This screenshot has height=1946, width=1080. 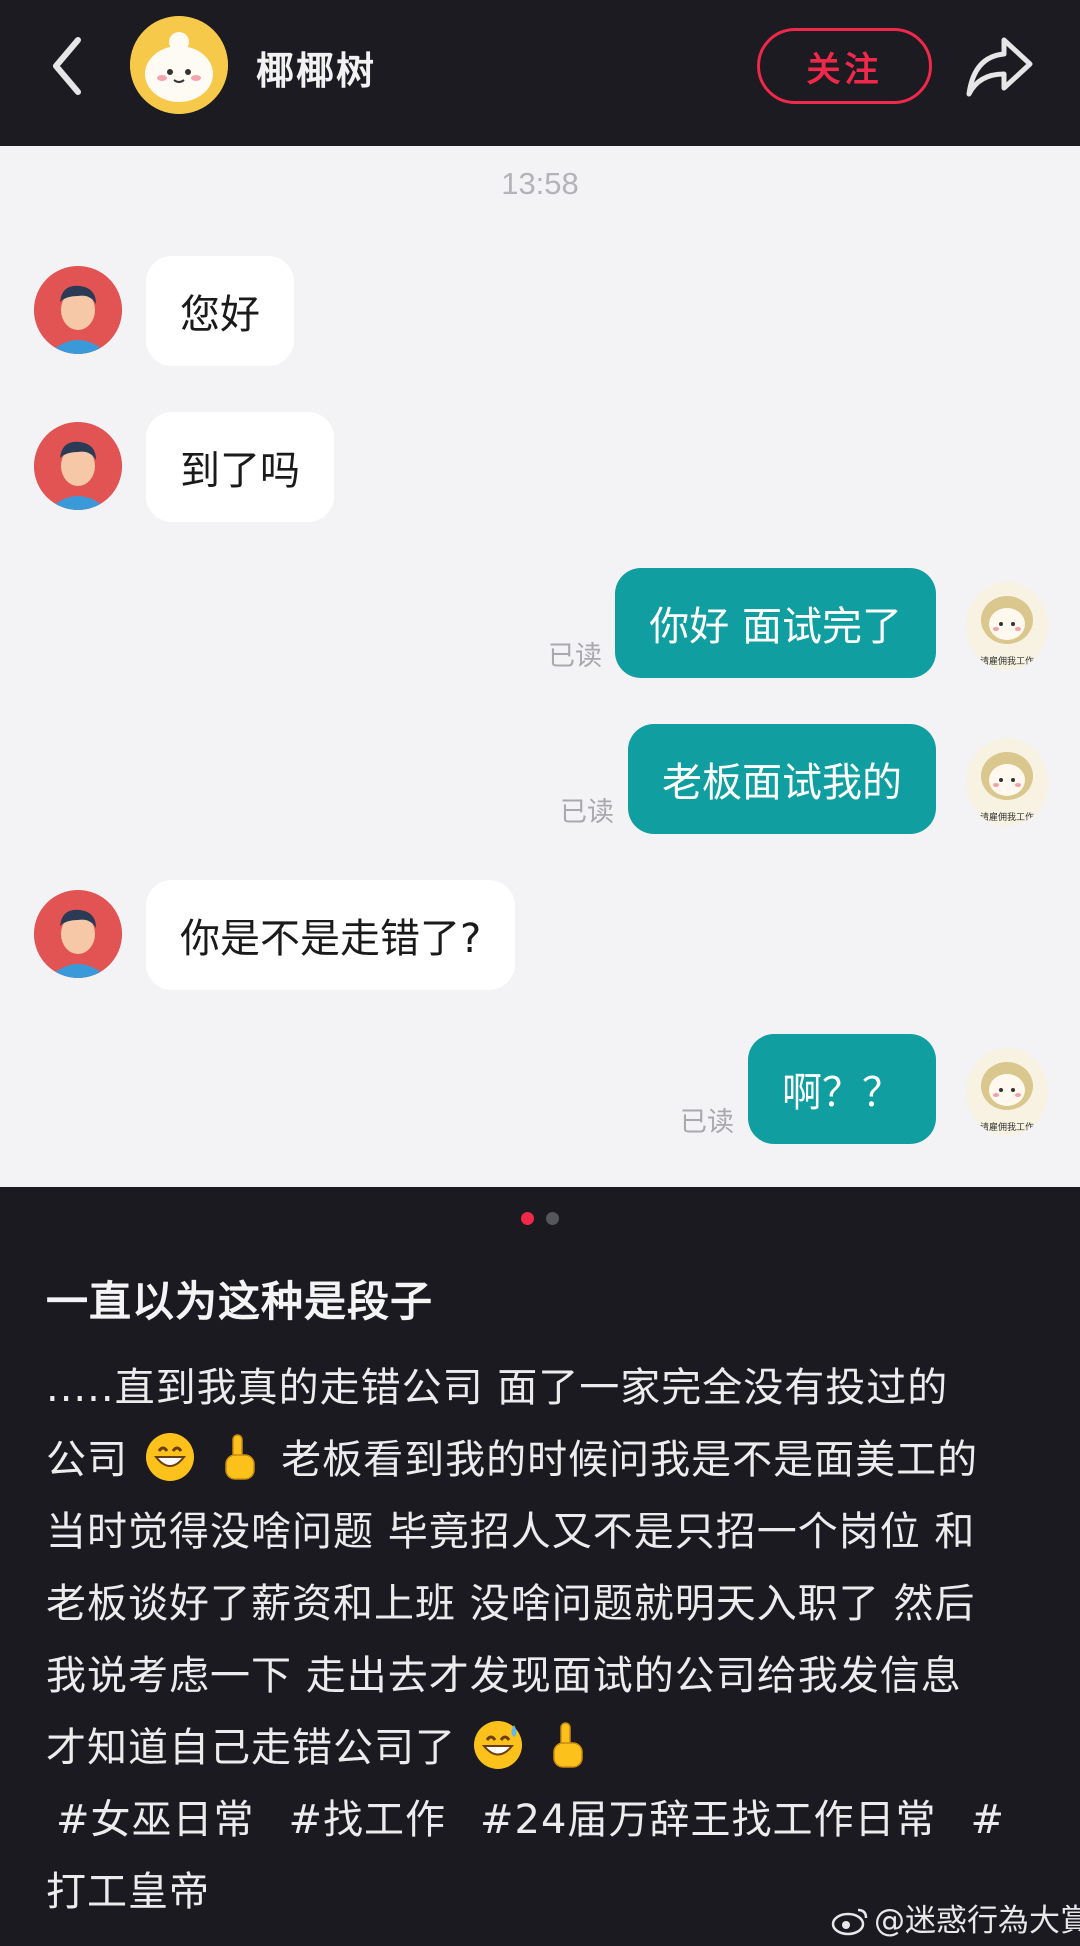 I want to click on share-arrow-icon, so click(x=999, y=67).